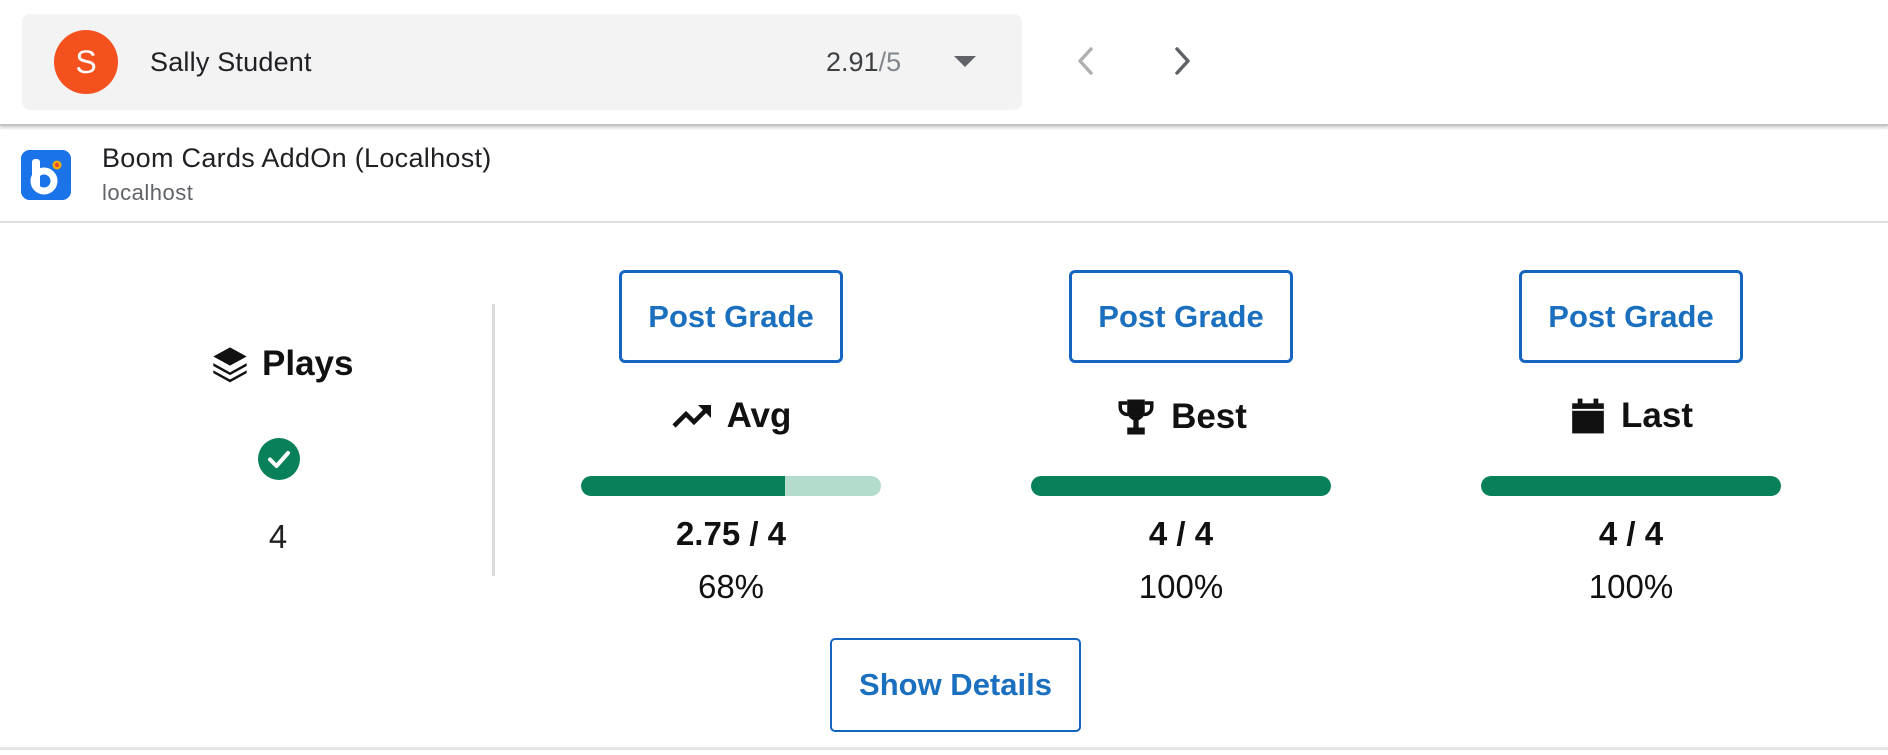 The height and width of the screenshot is (755, 1888). Describe the element at coordinates (1588, 416) in the screenshot. I see `calendar-icon` at that location.